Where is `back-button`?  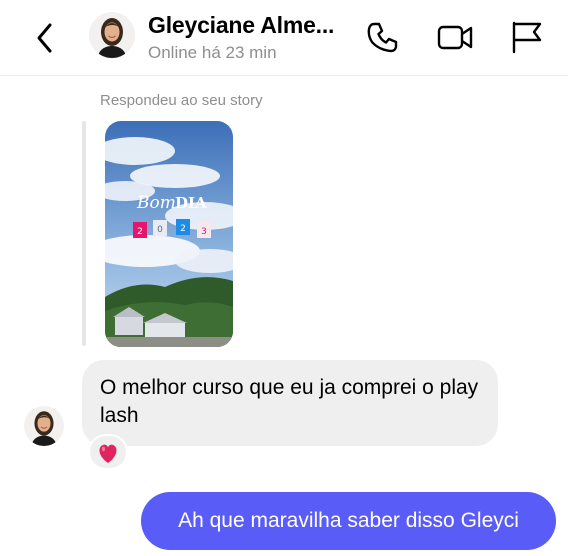 back-button is located at coordinates (46, 38).